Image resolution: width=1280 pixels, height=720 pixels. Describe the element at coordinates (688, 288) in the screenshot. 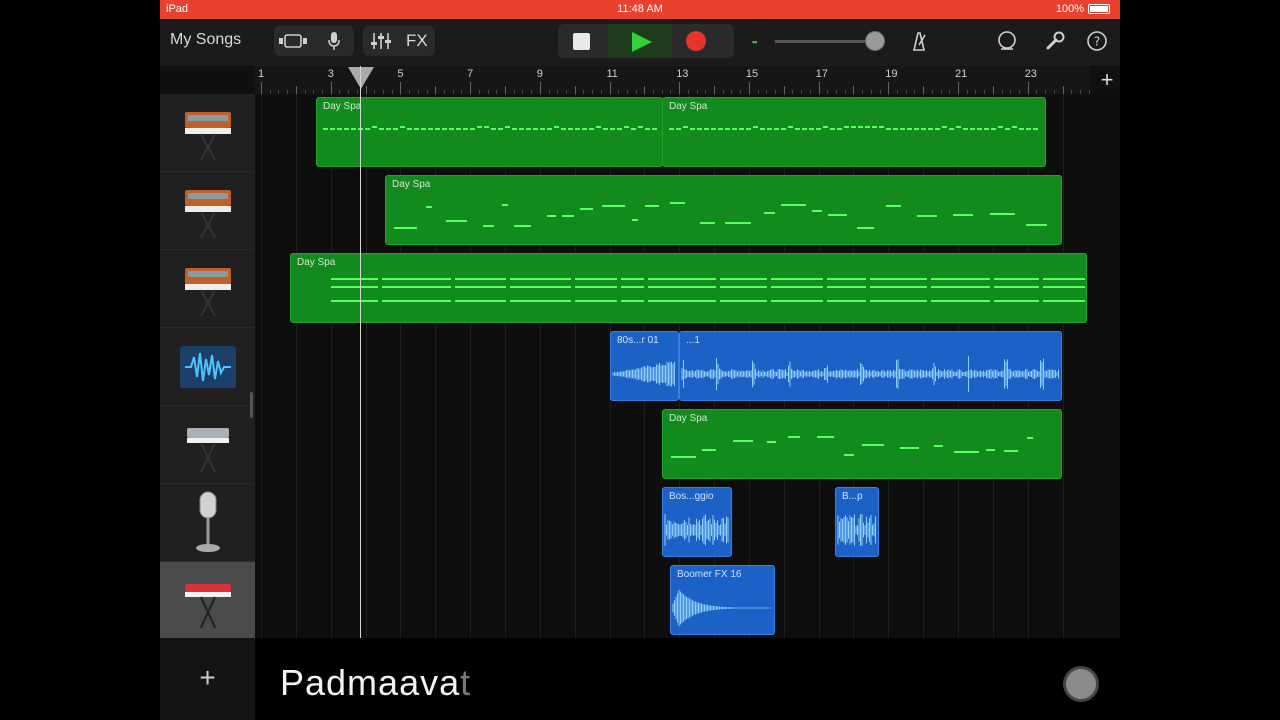

I see `region-r3: Day Spa` at that location.